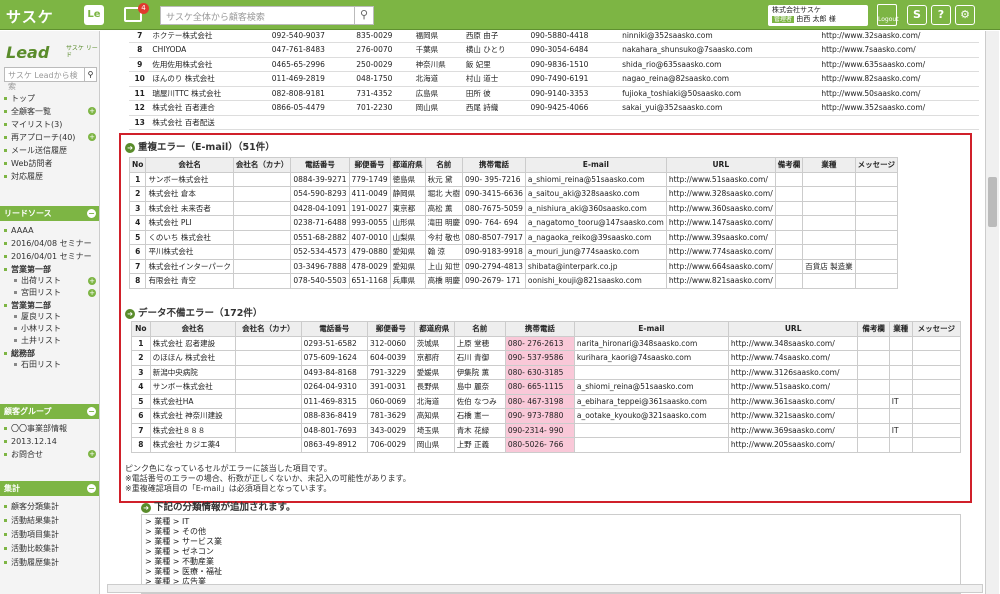  What do you see at coordinates (27, 52) in the screenshot?
I see `lead-logo: Lead` at bounding box center [27, 52].